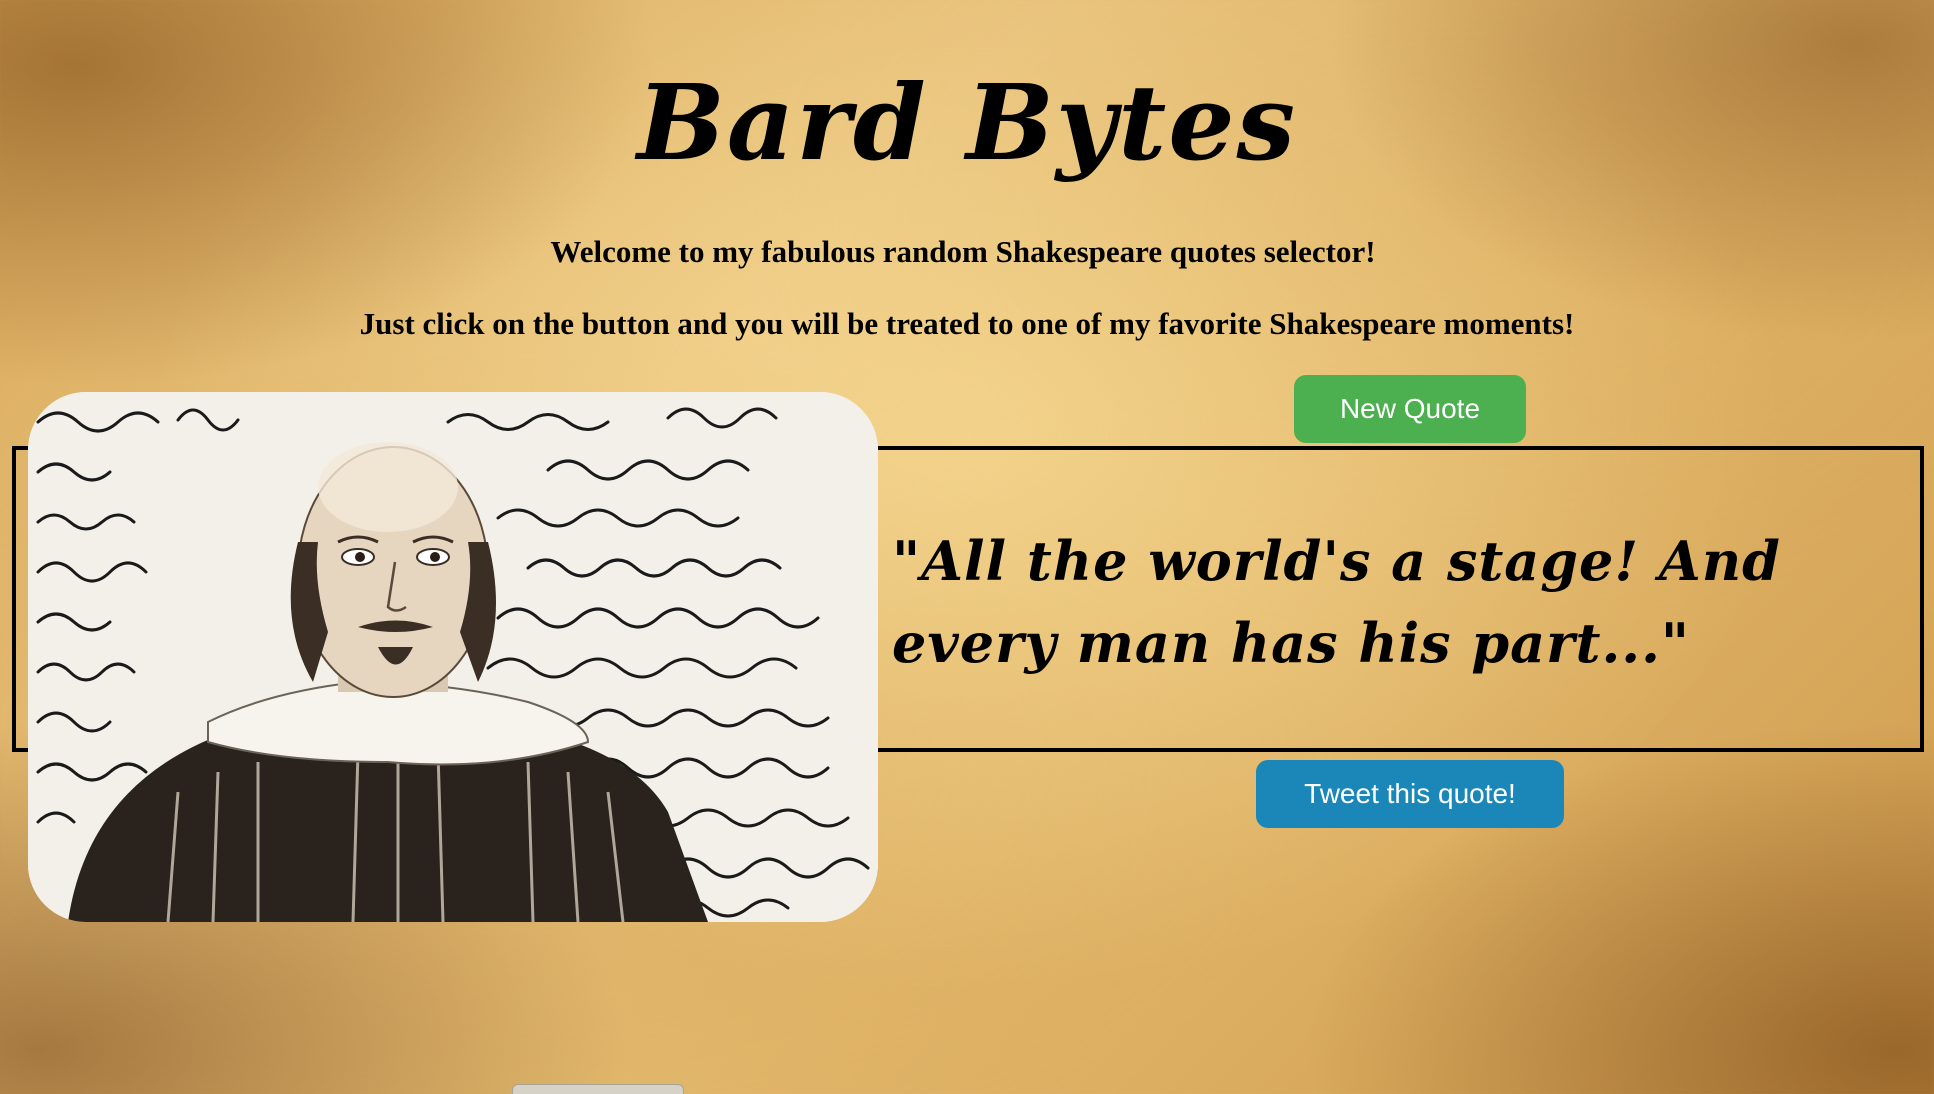 Image resolution: width=1934 pixels, height=1094 pixels. What do you see at coordinates (967, 122) in the screenshot?
I see `page-title: Bard Bytes` at bounding box center [967, 122].